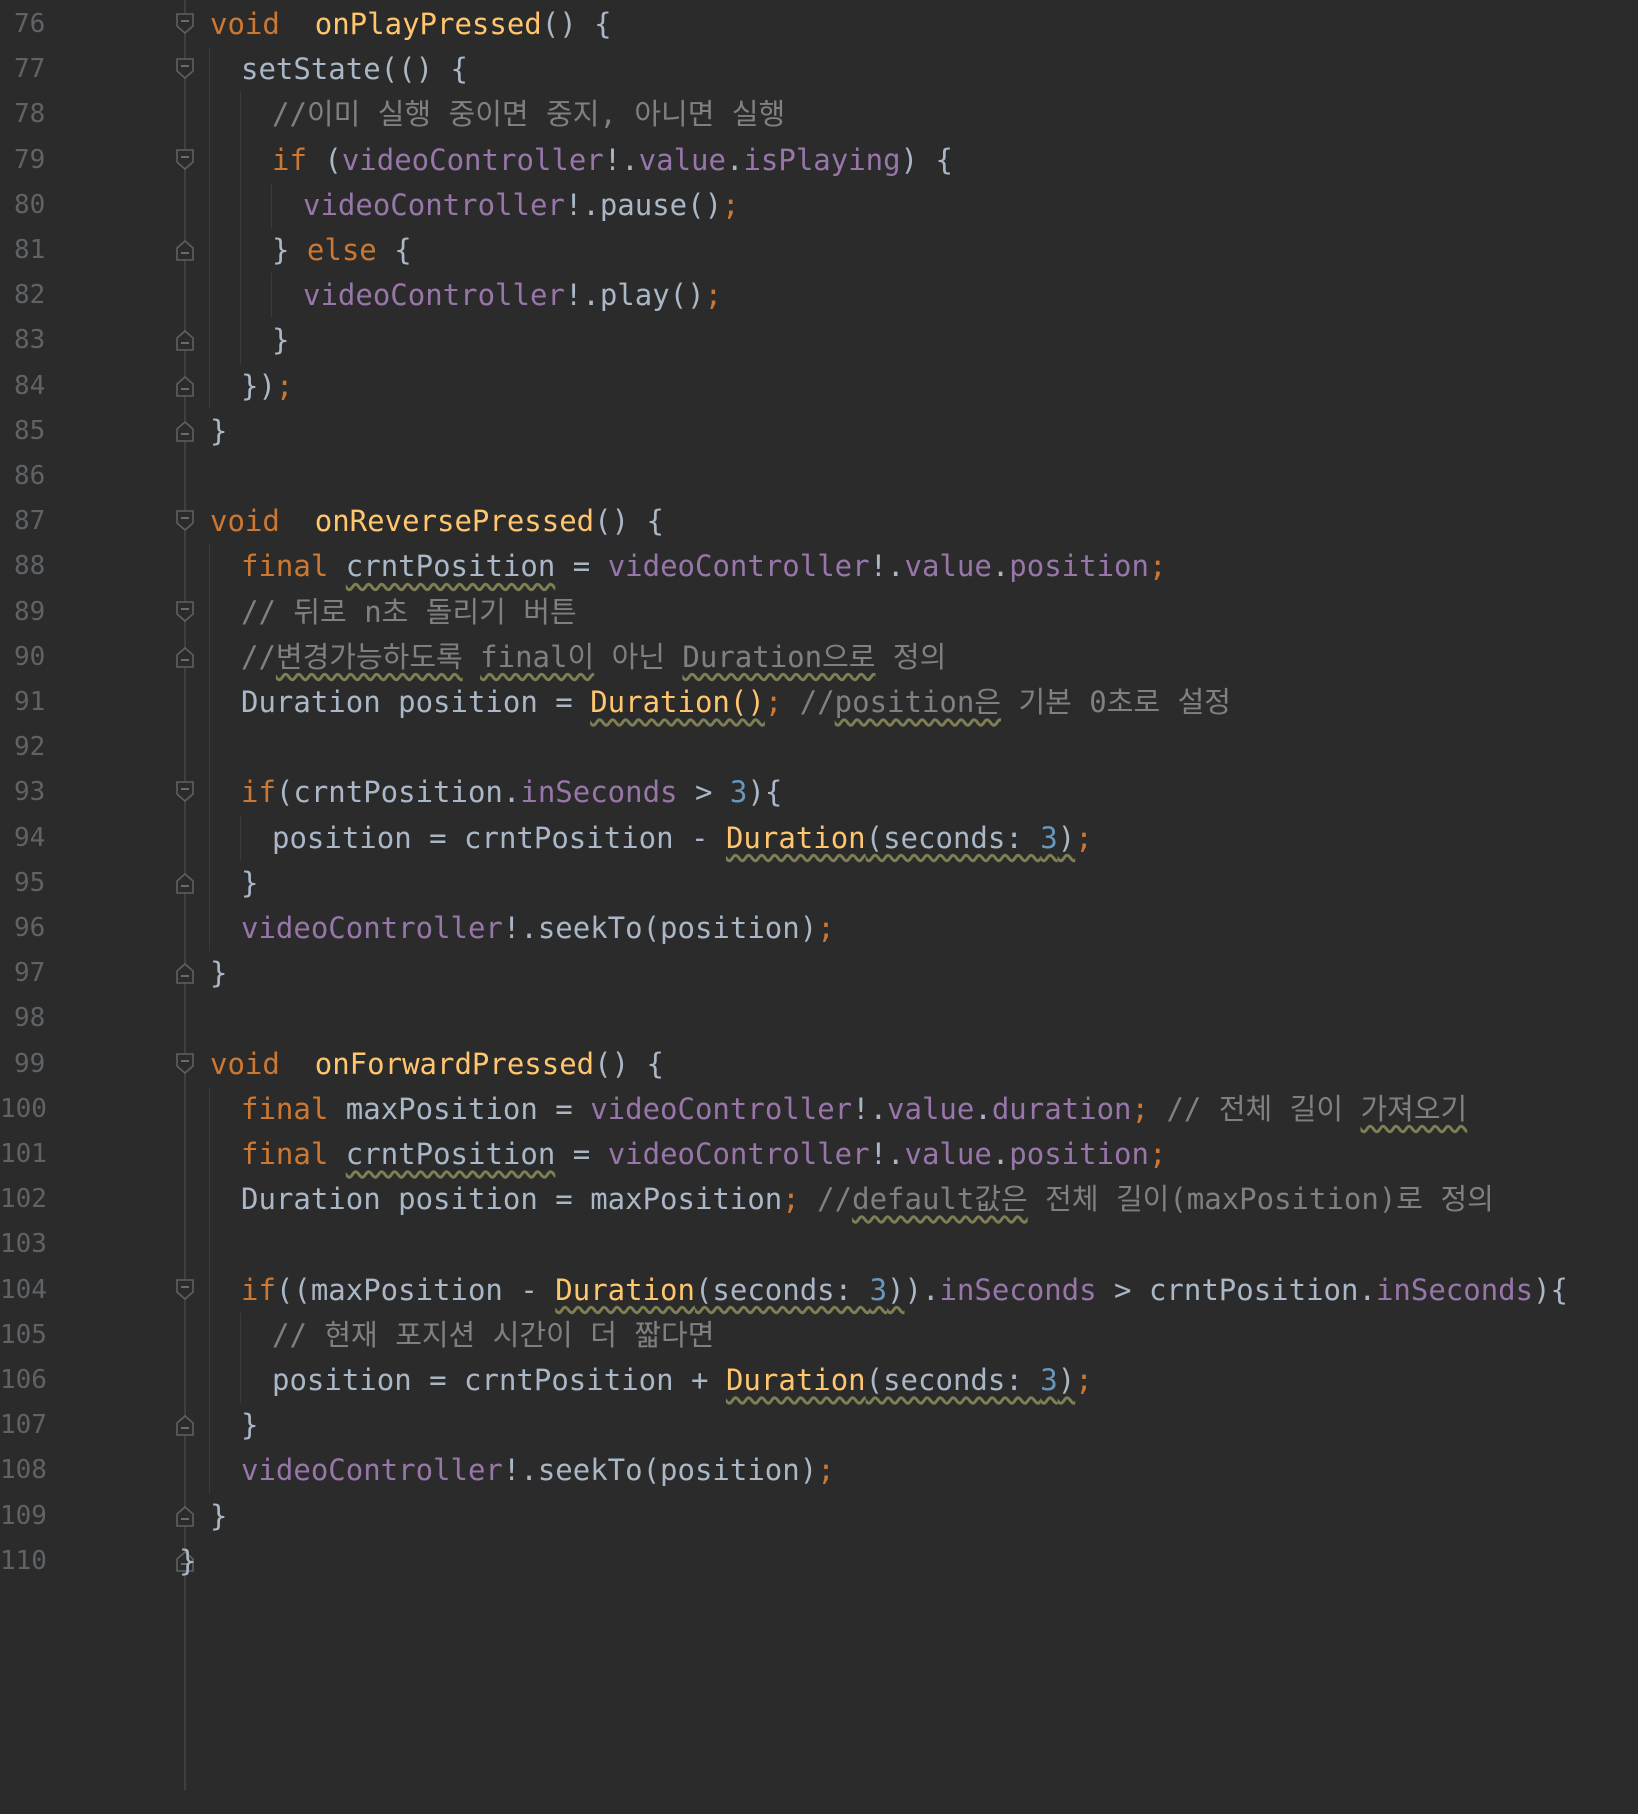 The image size is (1638, 1814). What do you see at coordinates (30, 430) in the screenshot?
I see `line-number: 85` at bounding box center [30, 430].